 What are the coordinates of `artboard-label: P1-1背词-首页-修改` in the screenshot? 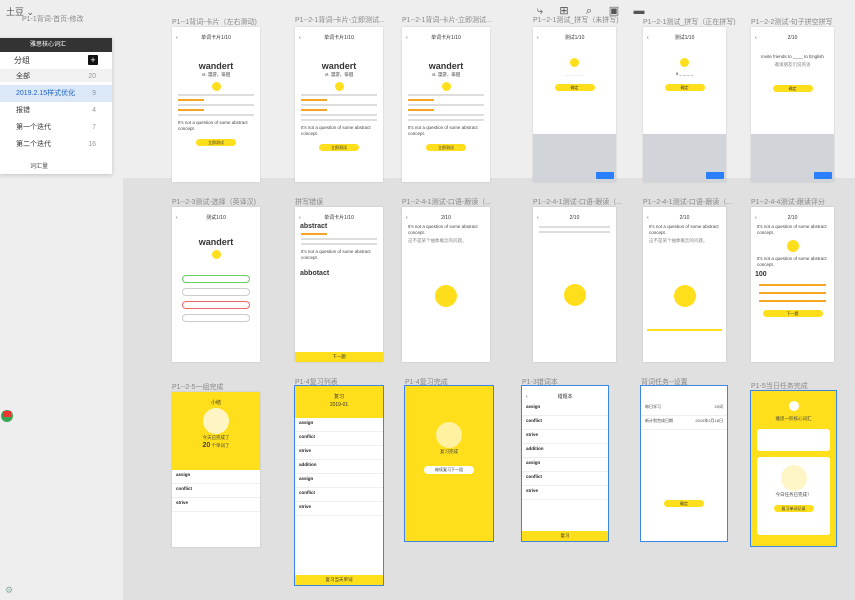 It's located at (52, 19).